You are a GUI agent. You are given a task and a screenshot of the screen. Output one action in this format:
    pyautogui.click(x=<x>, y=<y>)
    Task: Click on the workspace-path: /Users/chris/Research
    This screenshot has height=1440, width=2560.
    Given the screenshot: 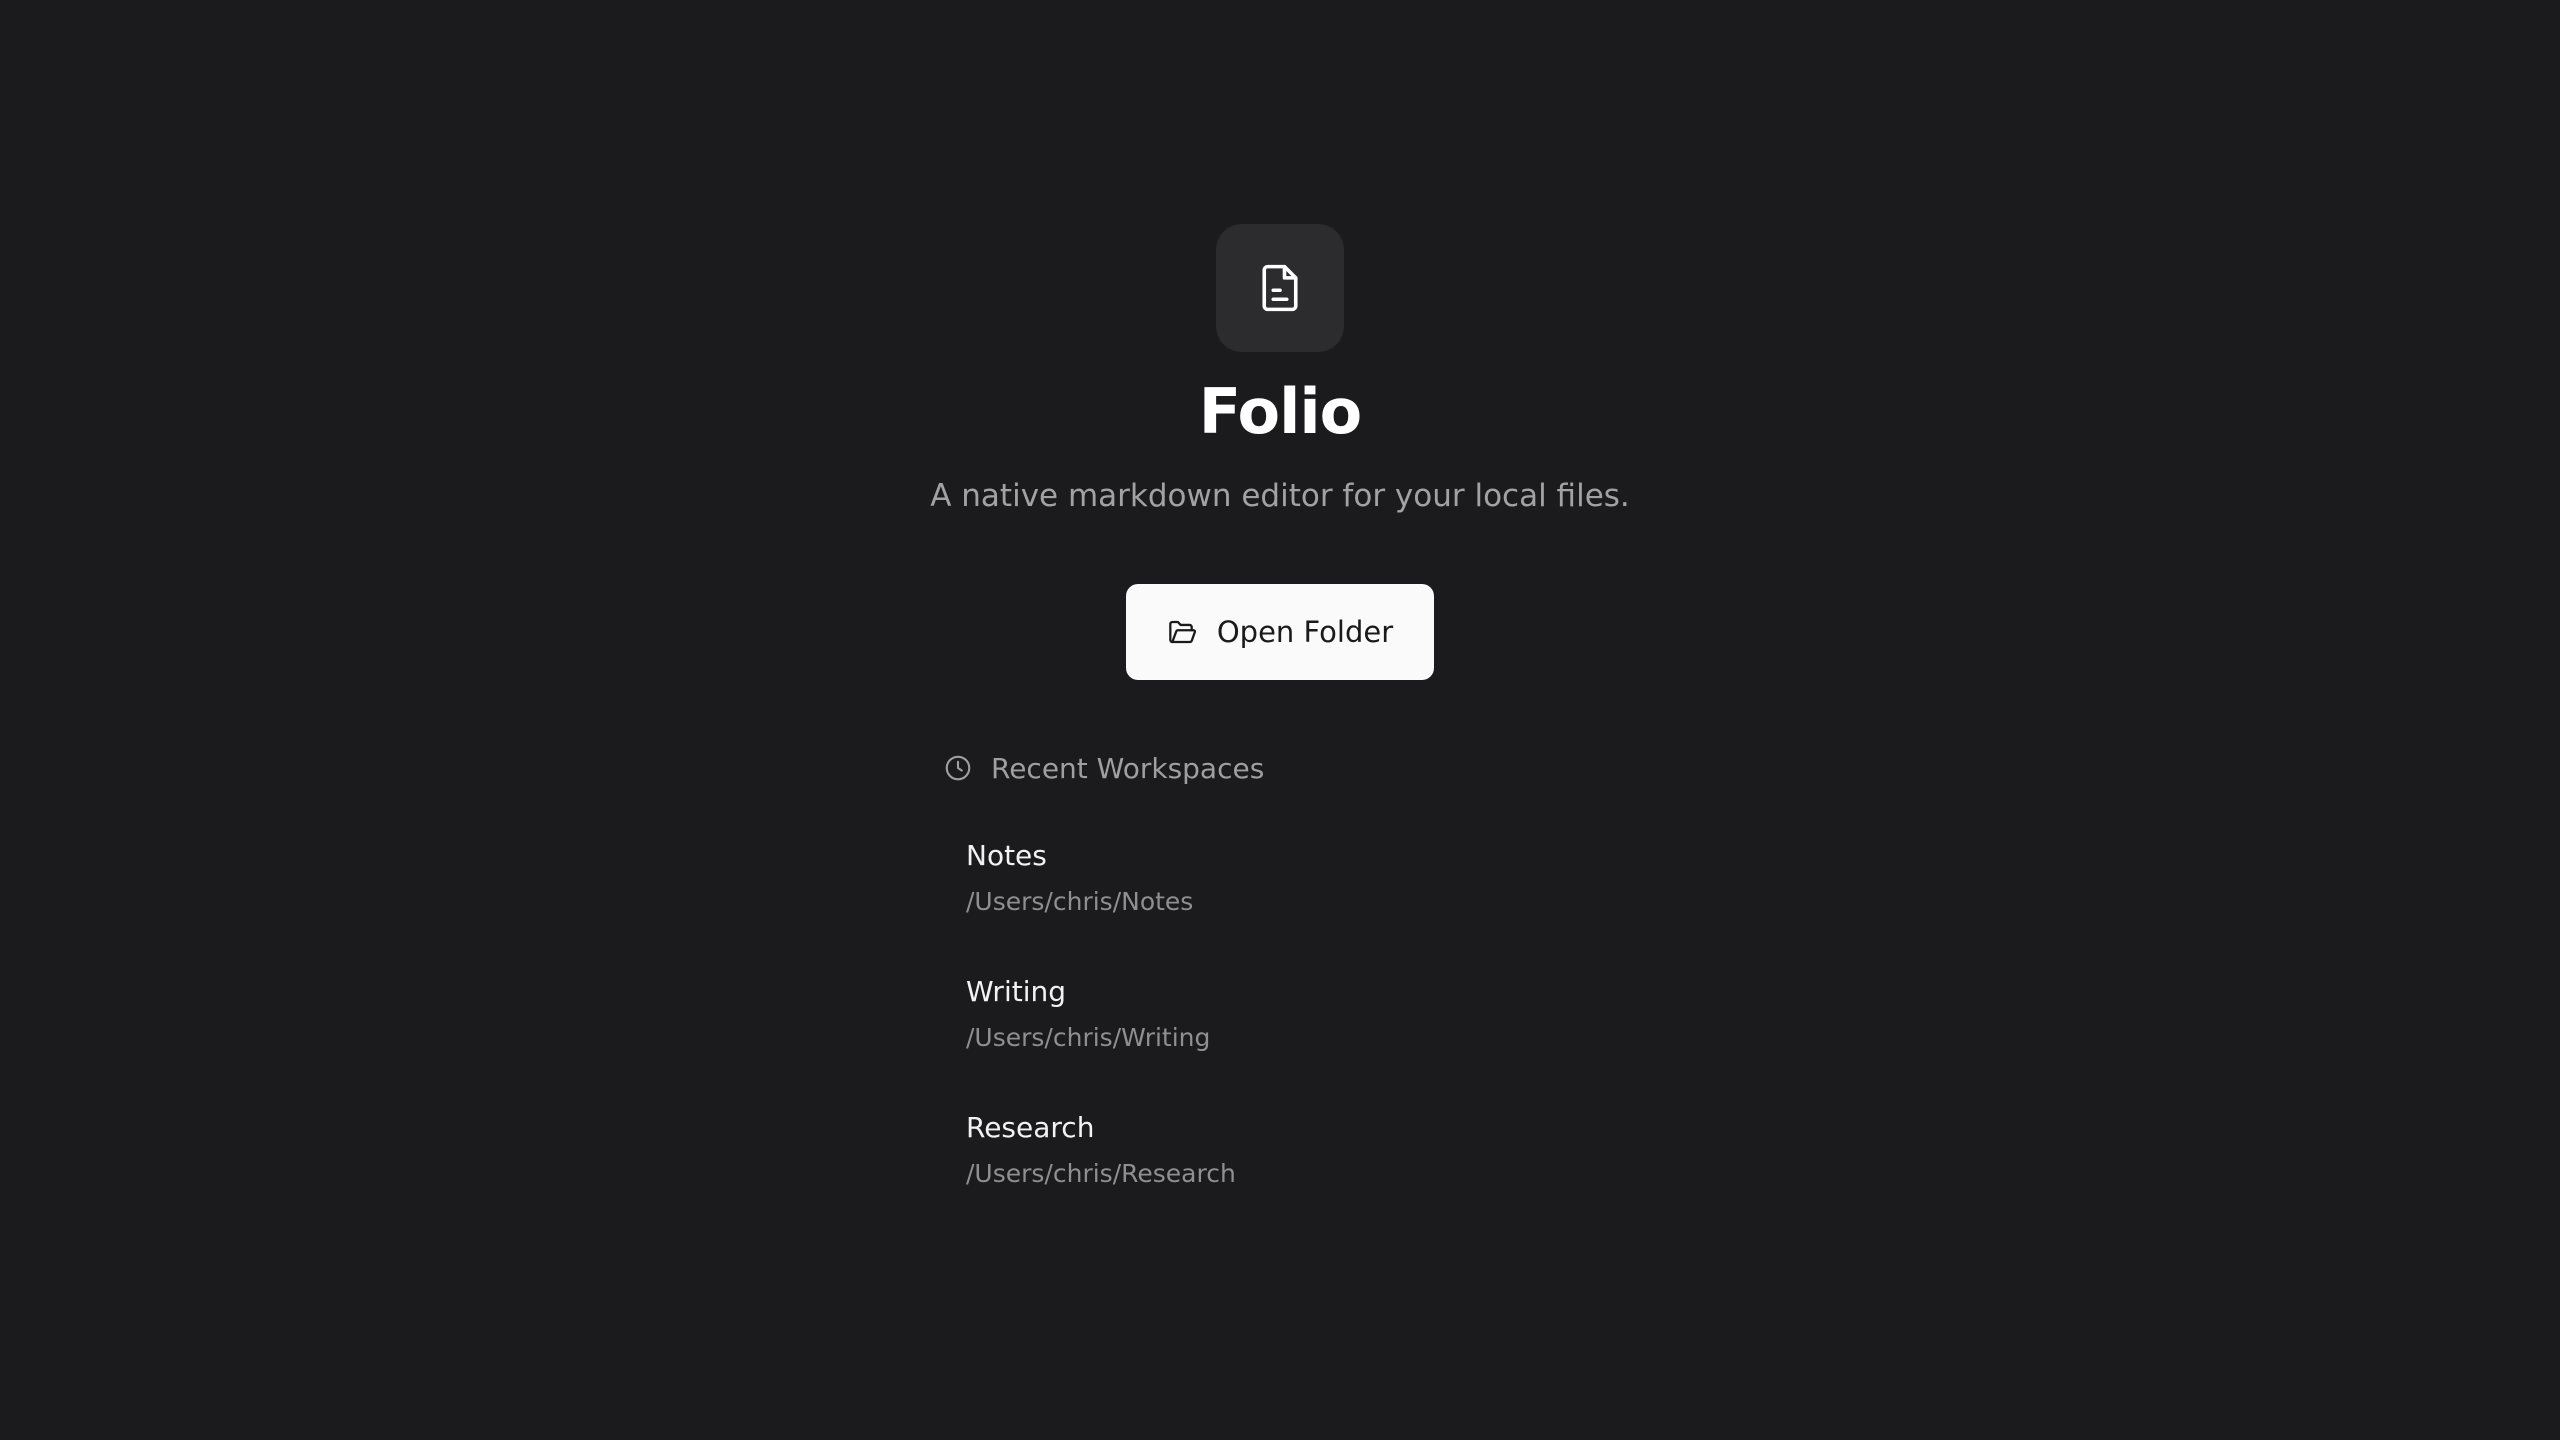 What is the action you would take?
    pyautogui.click(x=1101, y=1173)
    